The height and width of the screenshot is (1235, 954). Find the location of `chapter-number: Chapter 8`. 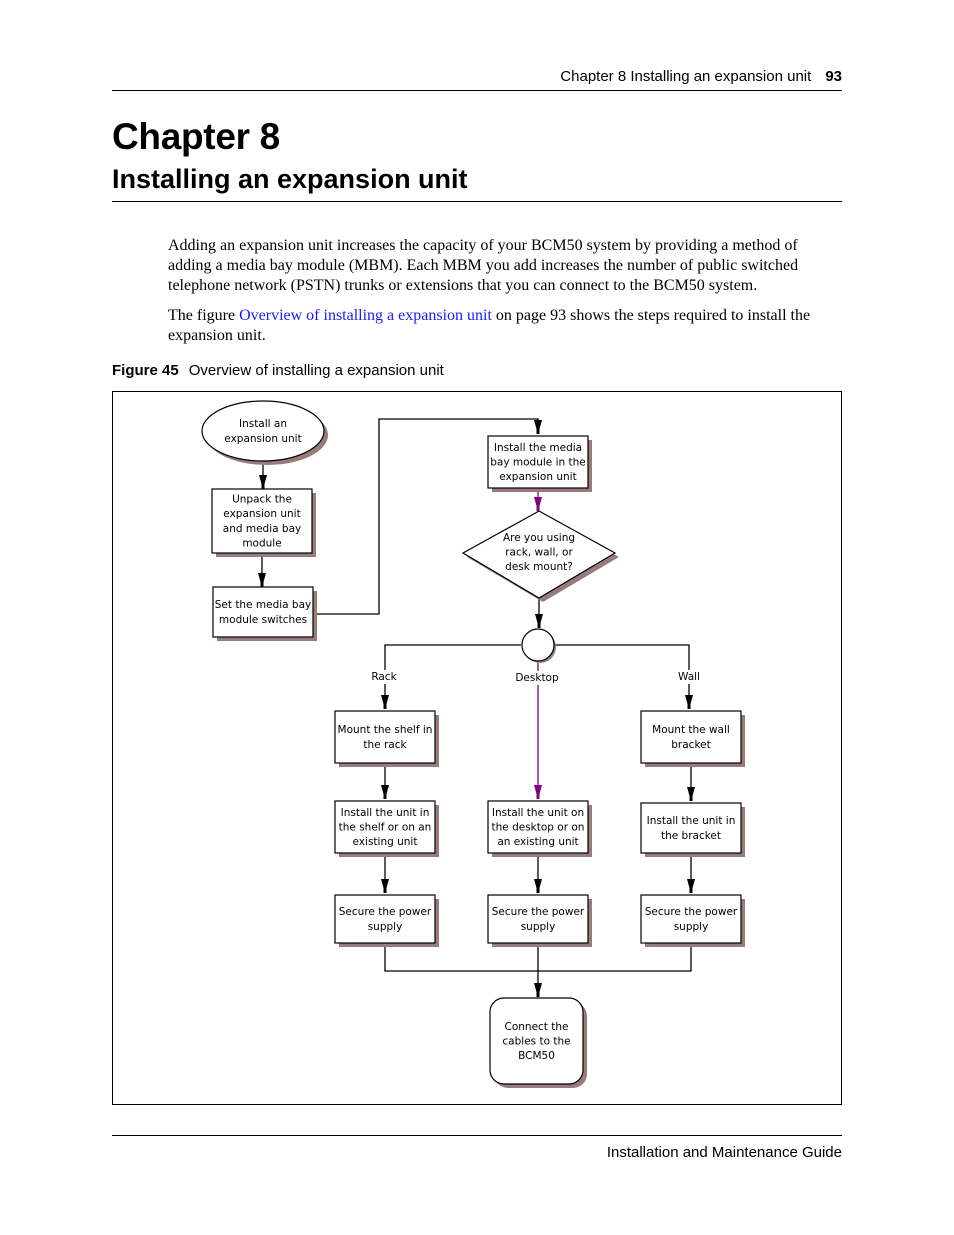

chapter-number: Chapter 8 is located at coordinates (196, 136).